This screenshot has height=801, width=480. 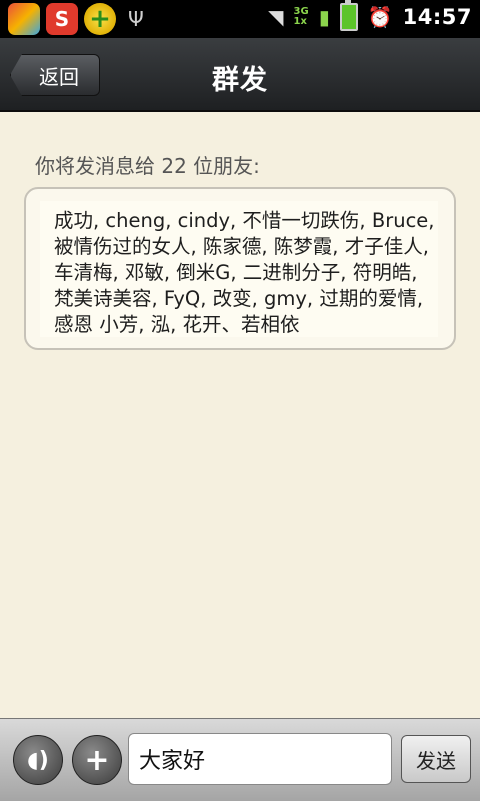 I want to click on plus-icon: +, so click(x=97, y=760).